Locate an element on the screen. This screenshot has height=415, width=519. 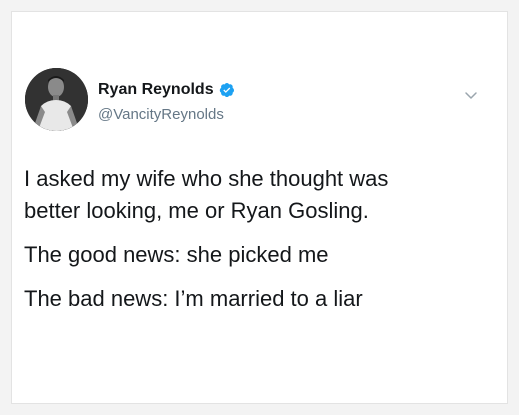
verified-badge-icon is located at coordinates (227, 90).